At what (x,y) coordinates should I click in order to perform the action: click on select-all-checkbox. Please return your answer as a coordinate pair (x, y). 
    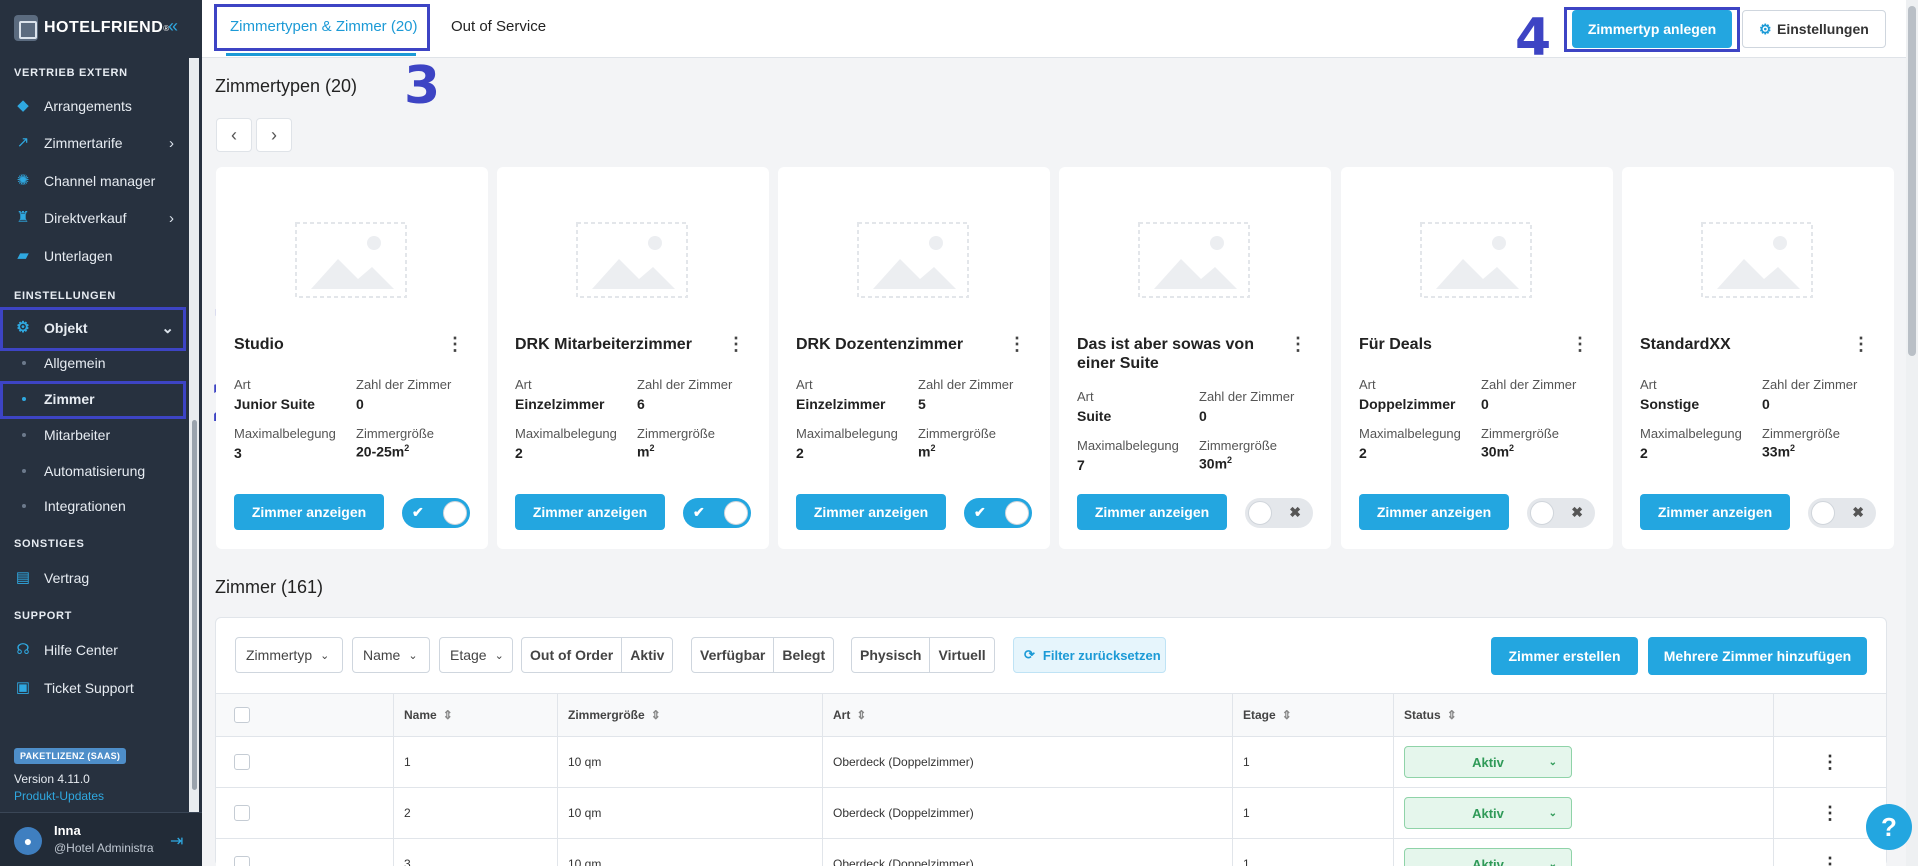
    Looking at the image, I should click on (242, 715).